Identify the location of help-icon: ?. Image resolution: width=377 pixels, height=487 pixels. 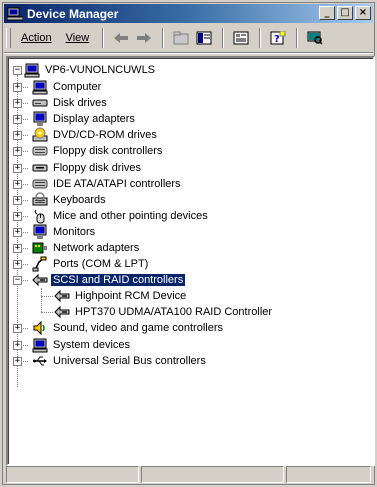
(278, 38).